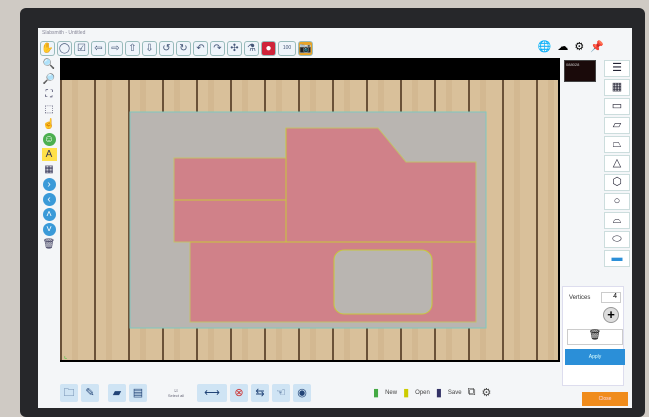  Describe the element at coordinates (260, 393) in the screenshot. I see `swap-icon: ⇆` at that location.